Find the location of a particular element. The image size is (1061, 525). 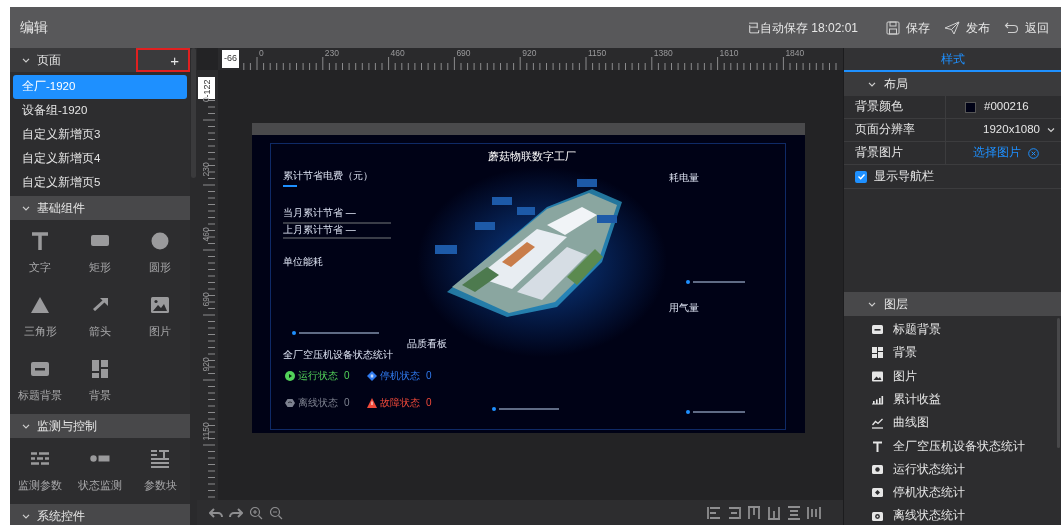

save-button: 保存 is located at coordinates (908, 27).